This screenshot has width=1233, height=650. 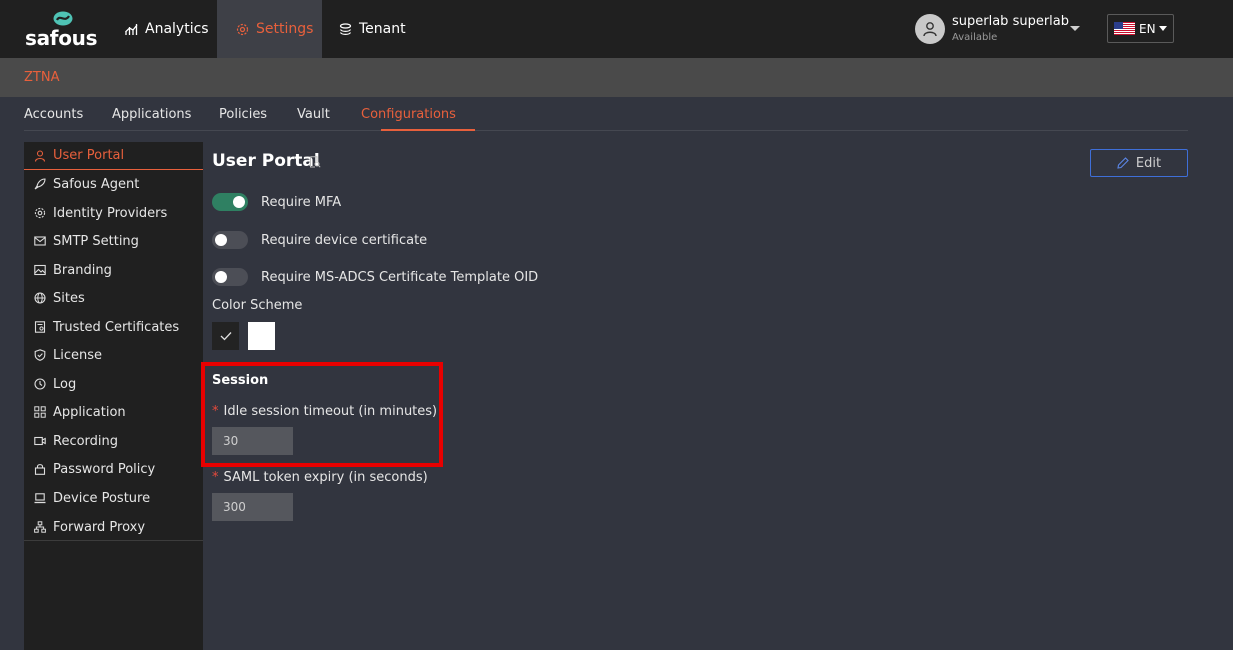 What do you see at coordinates (330, 411) in the screenshot?
I see `idle-timeout-label-text: Idle session timeout (in minutes)` at bounding box center [330, 411].